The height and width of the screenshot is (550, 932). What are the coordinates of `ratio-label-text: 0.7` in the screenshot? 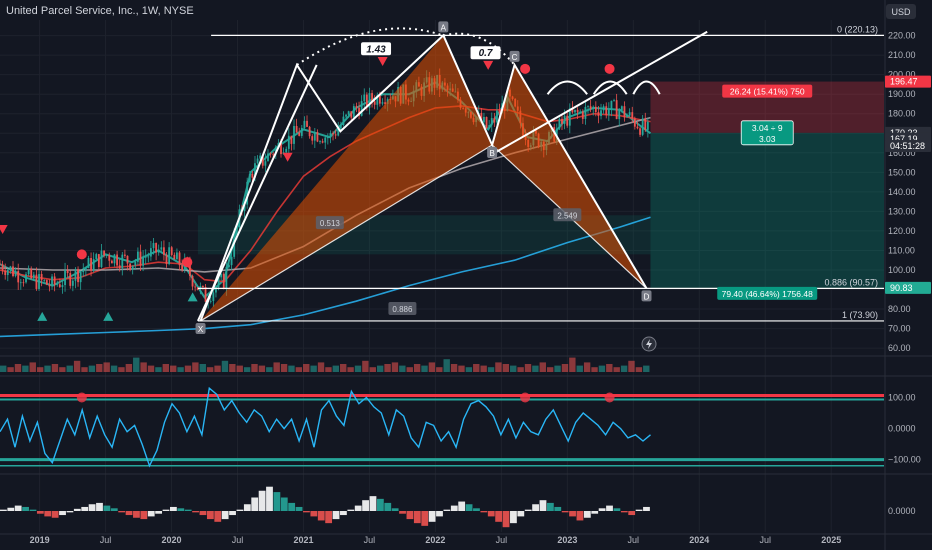 It's located at (486, 53).